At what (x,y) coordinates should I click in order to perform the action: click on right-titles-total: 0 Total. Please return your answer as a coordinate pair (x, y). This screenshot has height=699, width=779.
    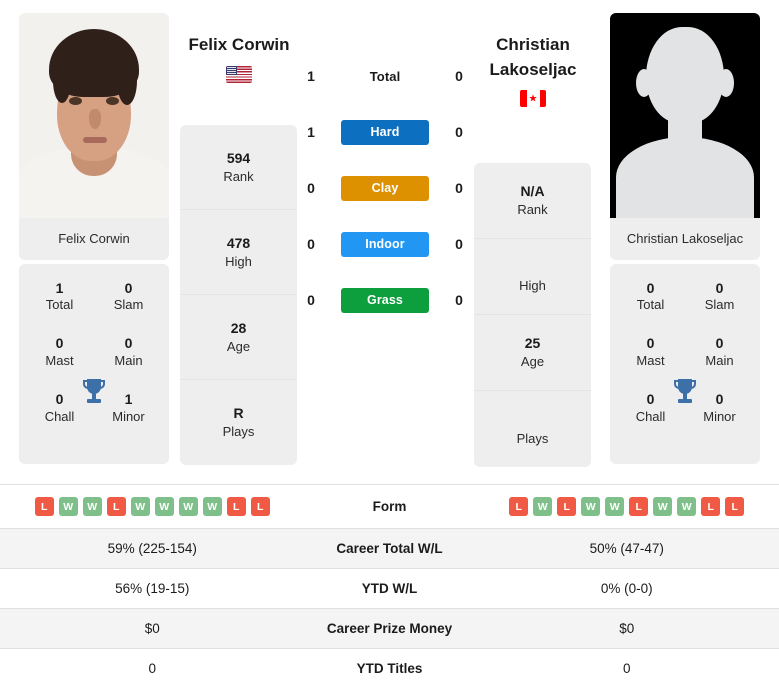
    Looking at the image, I should click on (650, 297).